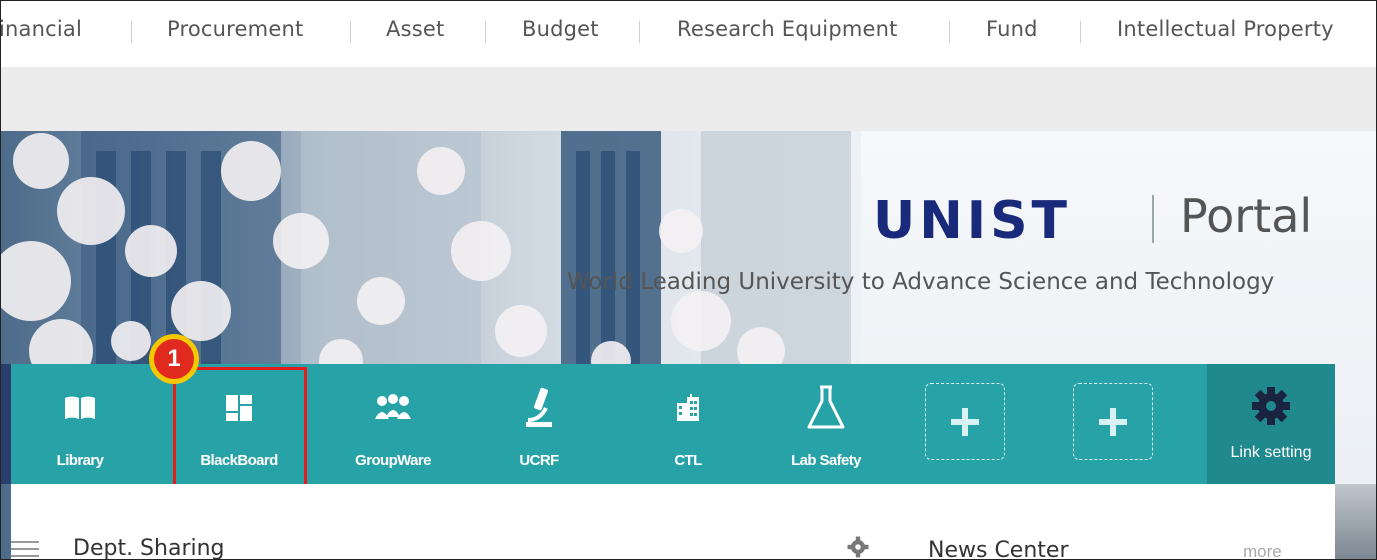  I want to click on link-lab-safety-label: Lab Safety, so click(826, 460).